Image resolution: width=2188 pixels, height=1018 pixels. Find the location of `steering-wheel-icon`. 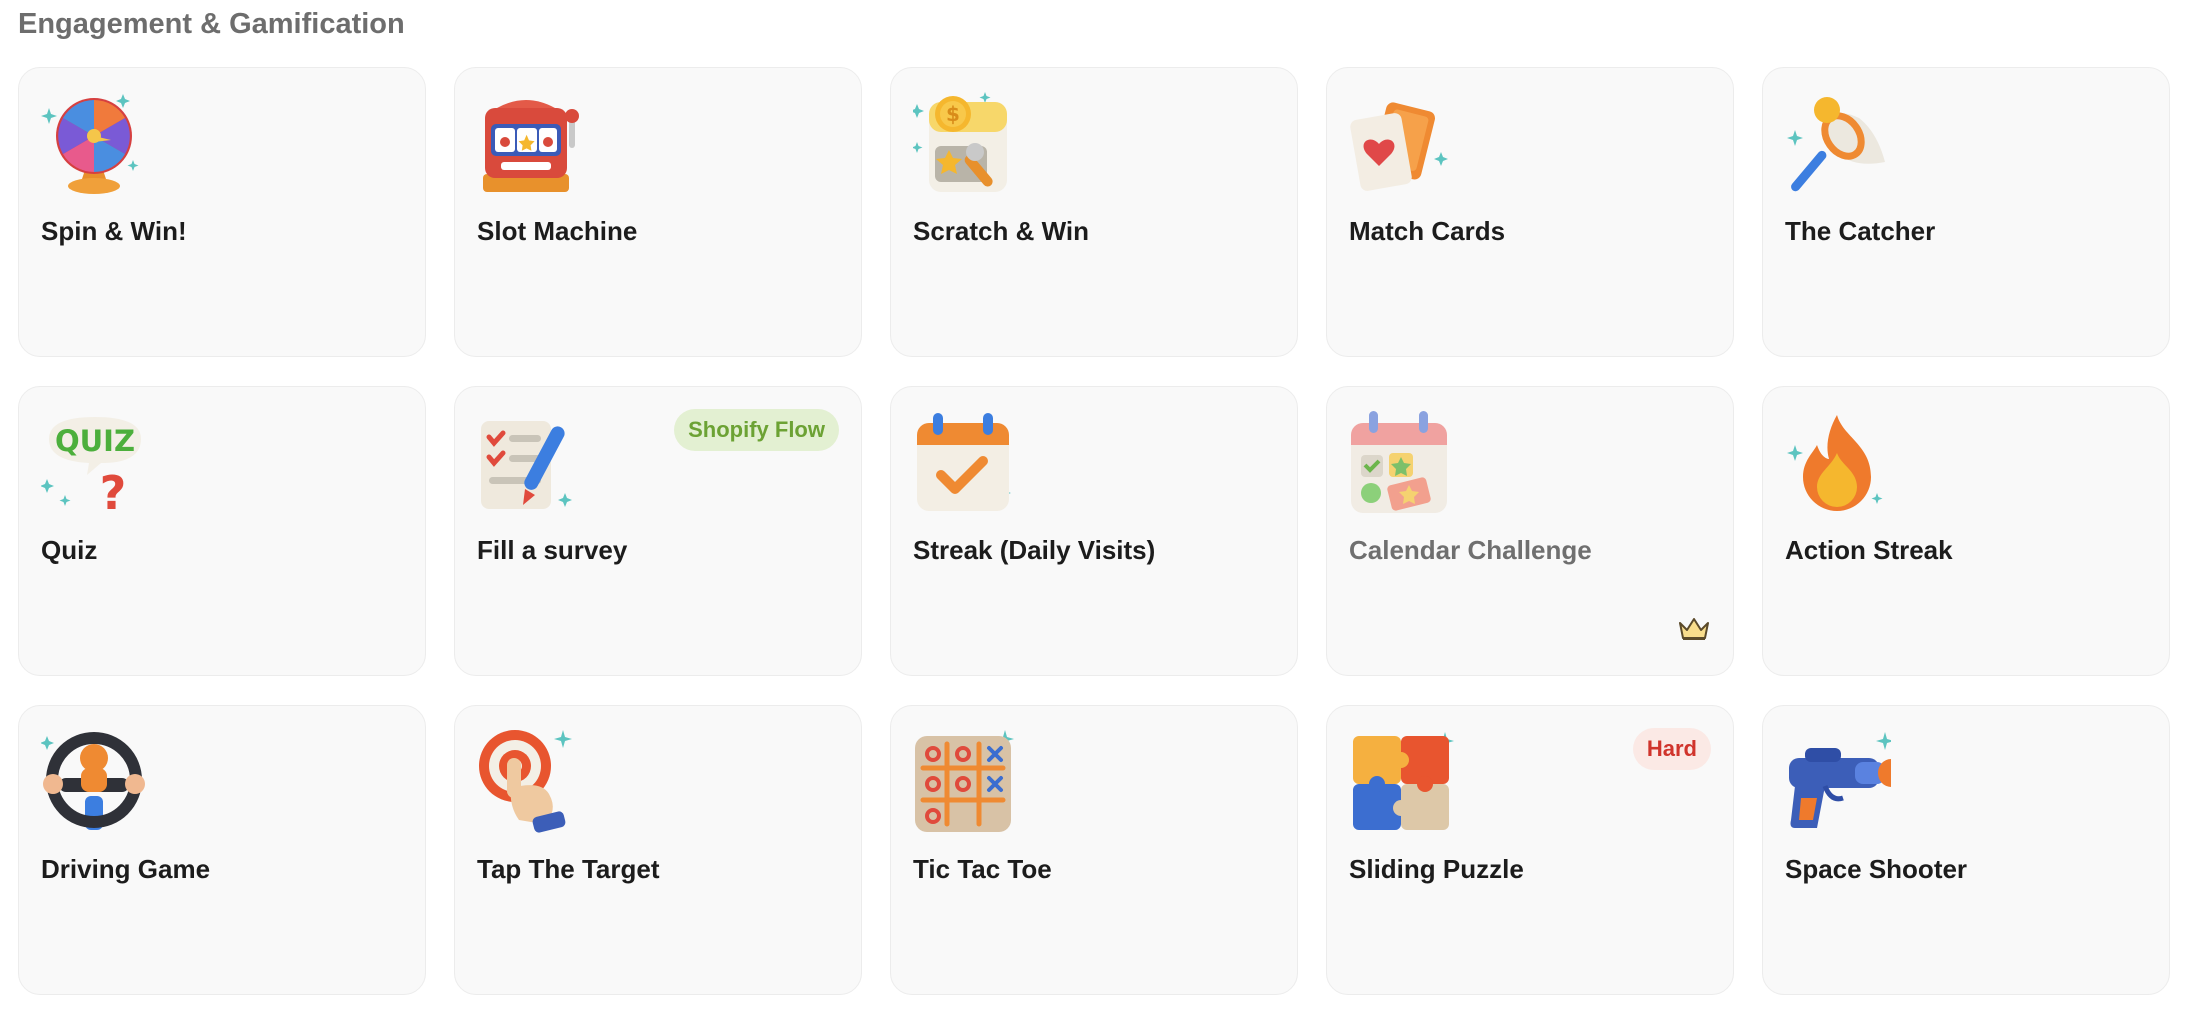

steering-wheel-icon is located at coordinates (94, 781).